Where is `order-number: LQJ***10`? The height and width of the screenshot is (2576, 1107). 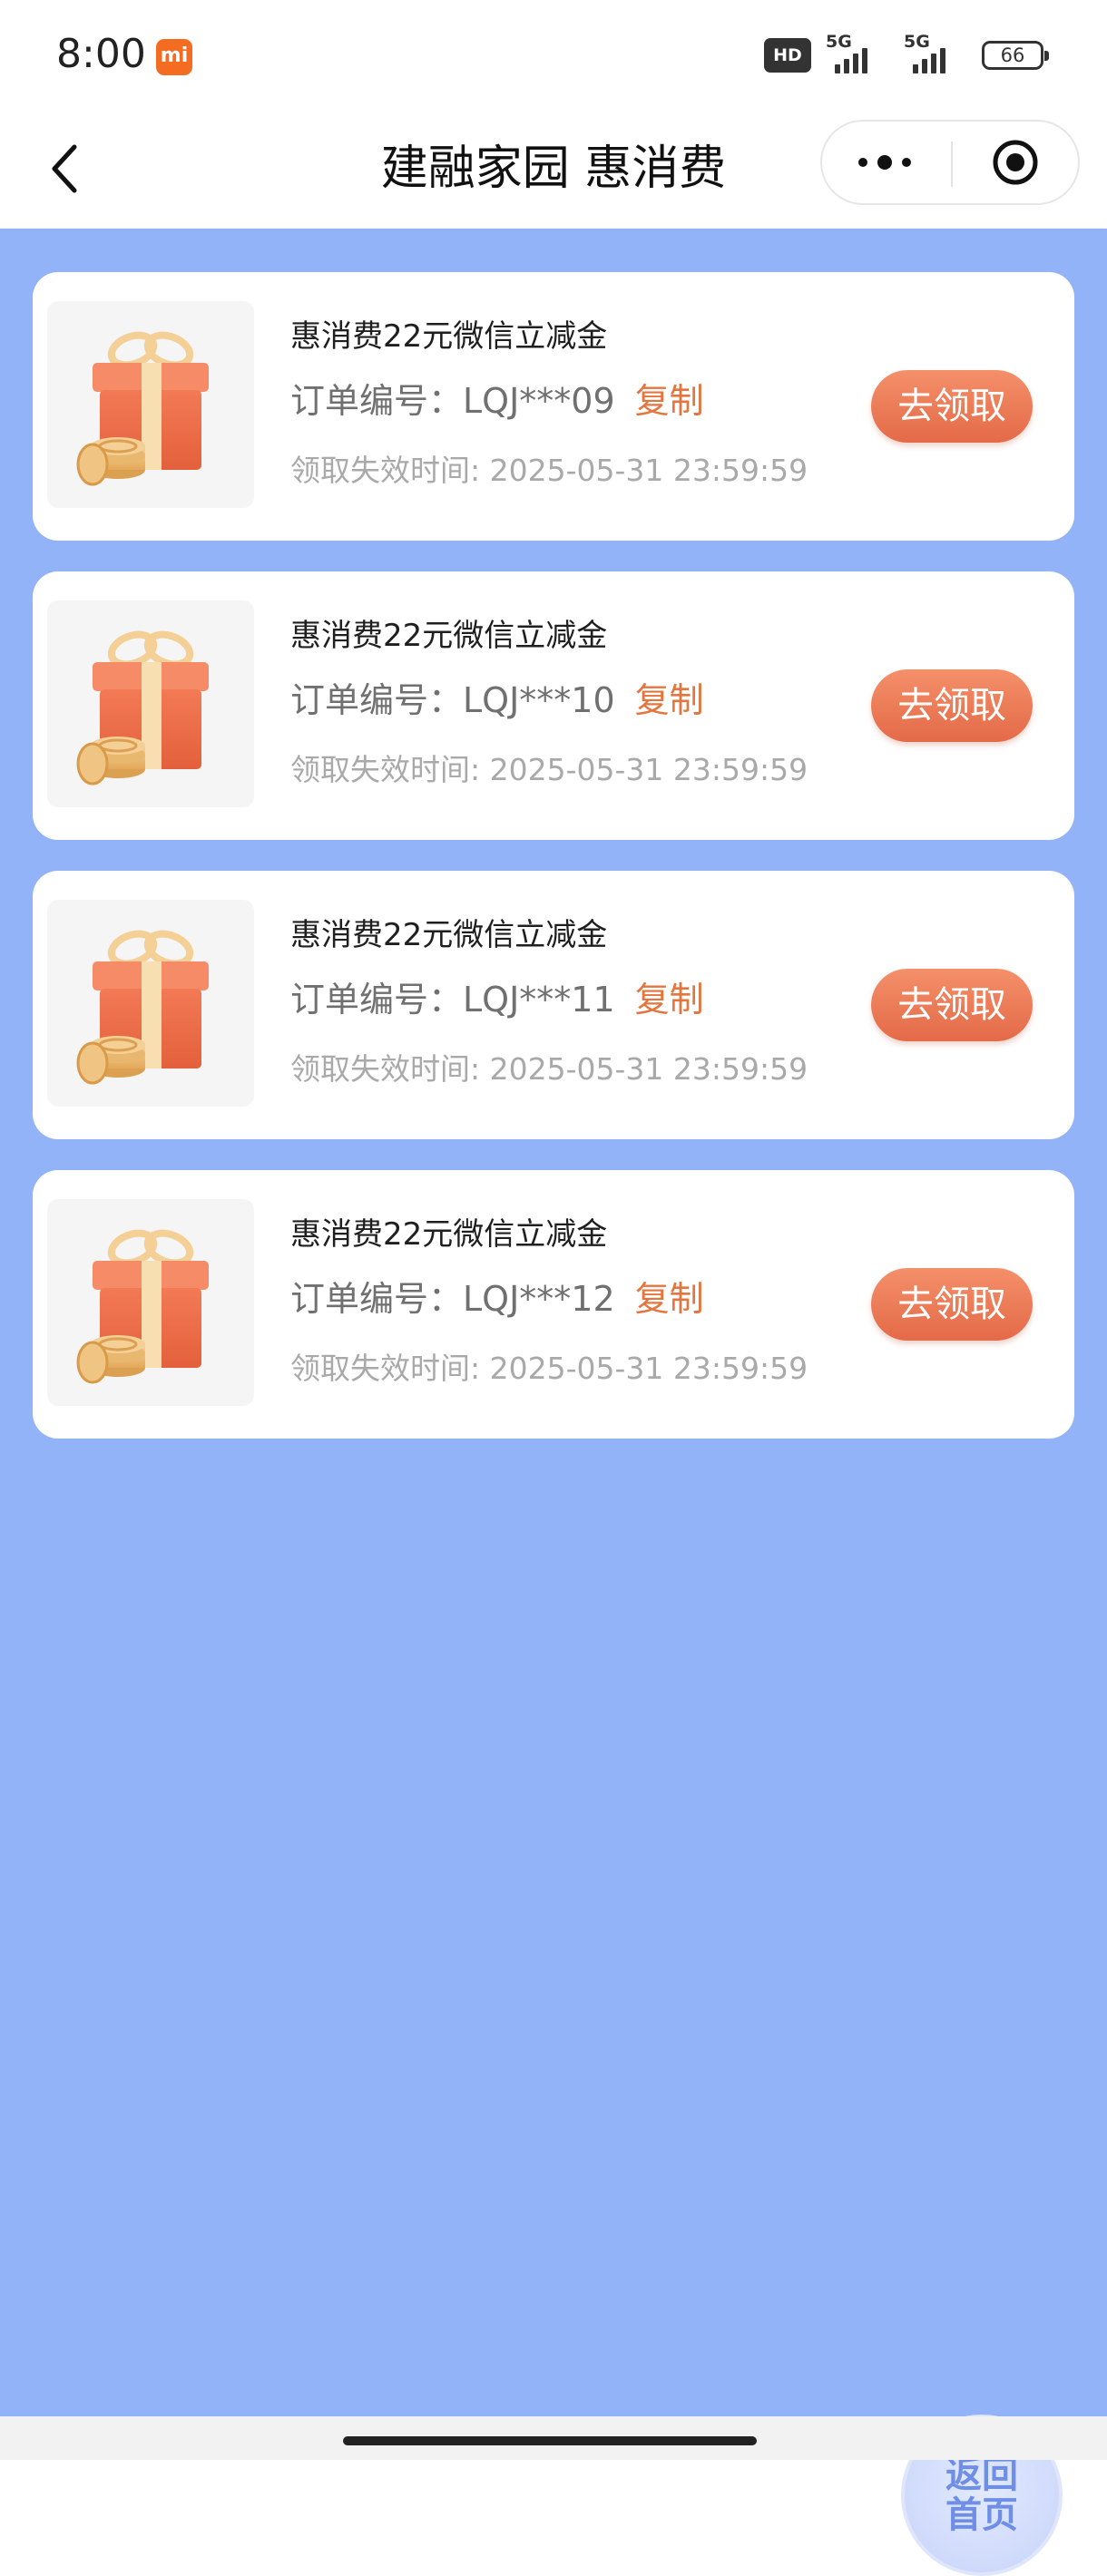 order-number: LQJ***10 is located at coordinates (539, 700).